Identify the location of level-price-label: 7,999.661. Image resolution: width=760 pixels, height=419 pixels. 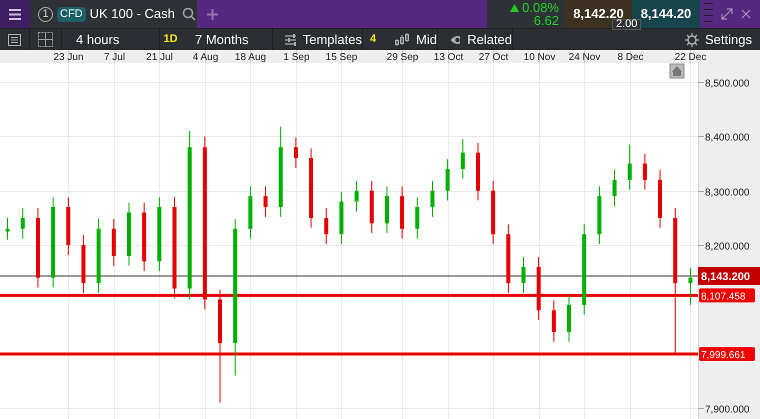
(727, 353).